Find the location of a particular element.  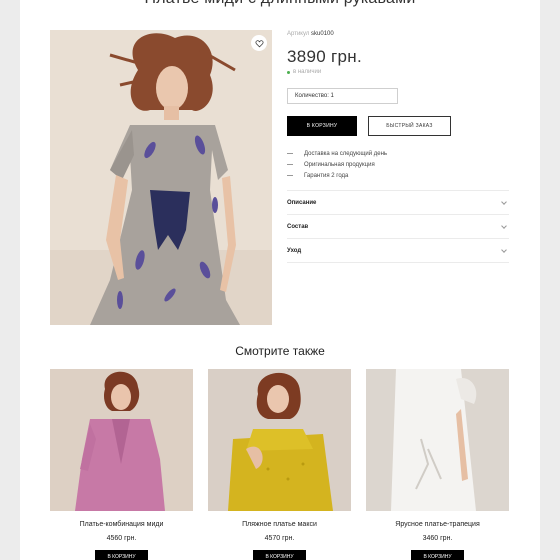

feature-text: Доставка на следующий день is located at coordinates (346, 153).